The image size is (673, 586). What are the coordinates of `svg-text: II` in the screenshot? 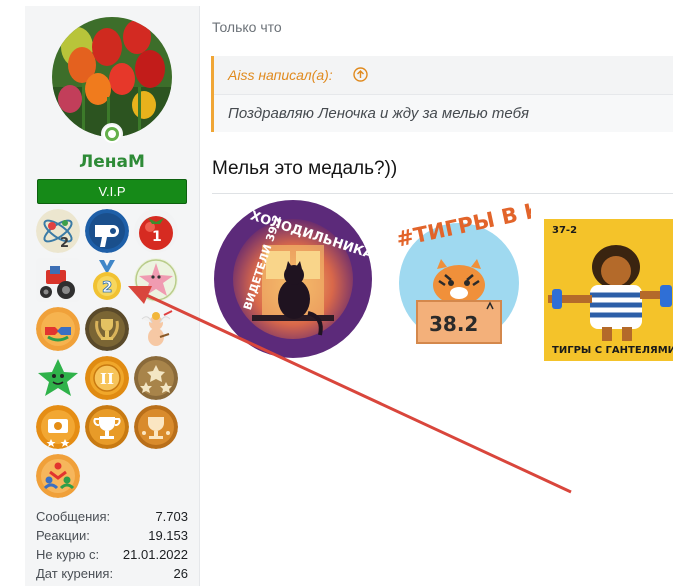 It's located at (107, 379).